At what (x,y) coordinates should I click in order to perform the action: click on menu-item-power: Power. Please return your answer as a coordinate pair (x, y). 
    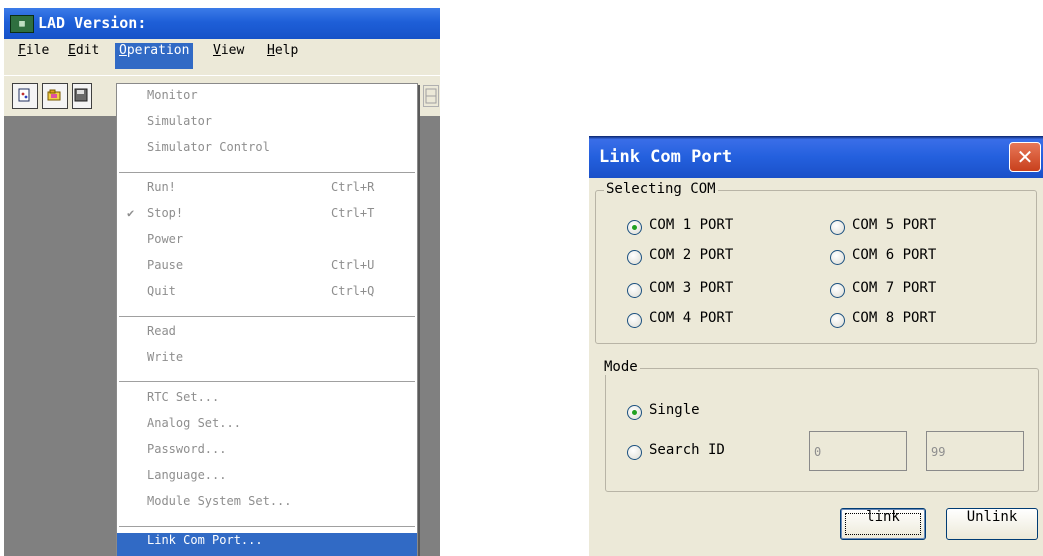
    Looking at the image, I should click on (267, 245).